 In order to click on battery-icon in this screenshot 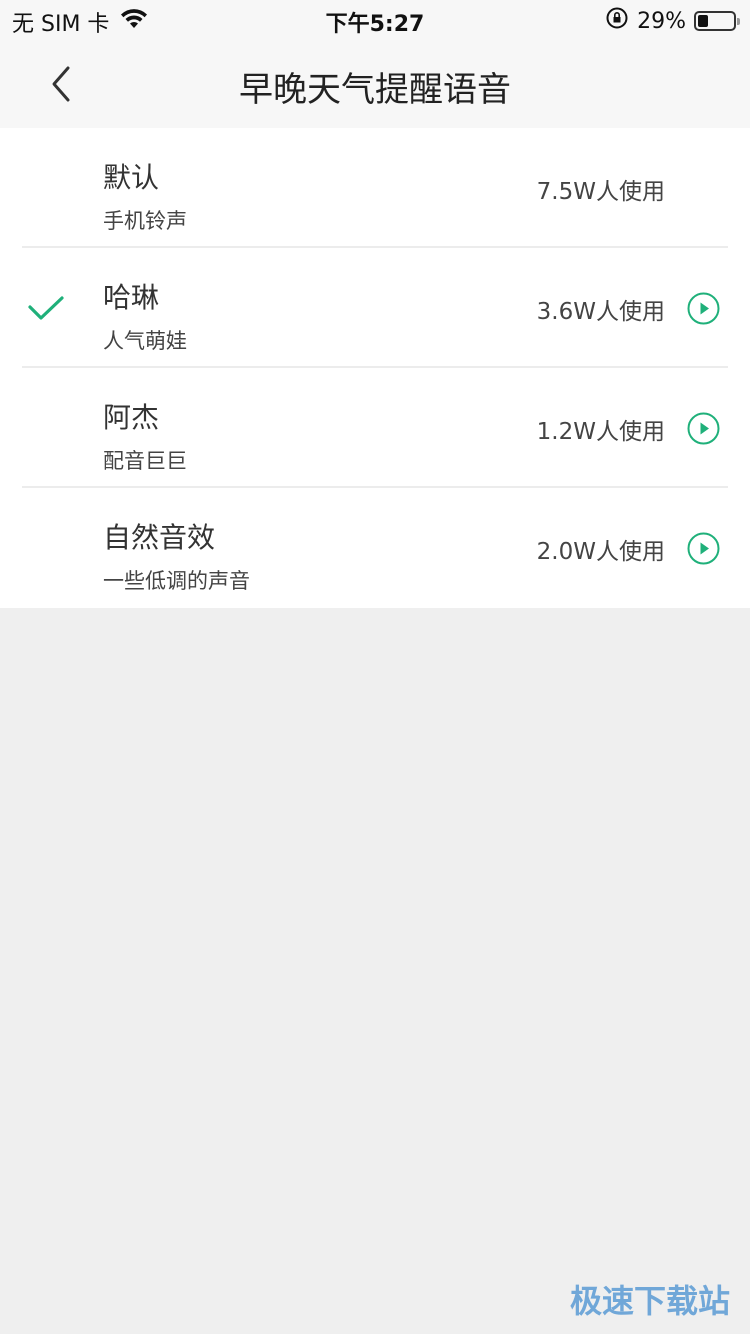, I will do `click(717, 21)`.